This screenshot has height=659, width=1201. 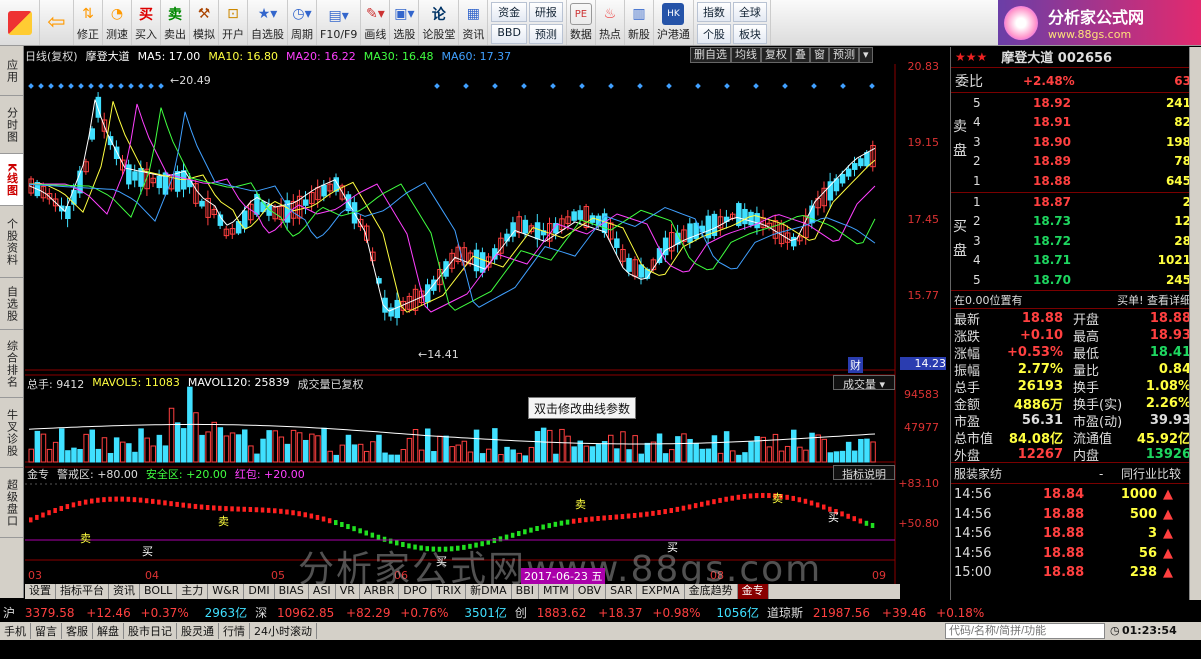 I want to click on status-item-service: 客服, so click(x=77, y=631).